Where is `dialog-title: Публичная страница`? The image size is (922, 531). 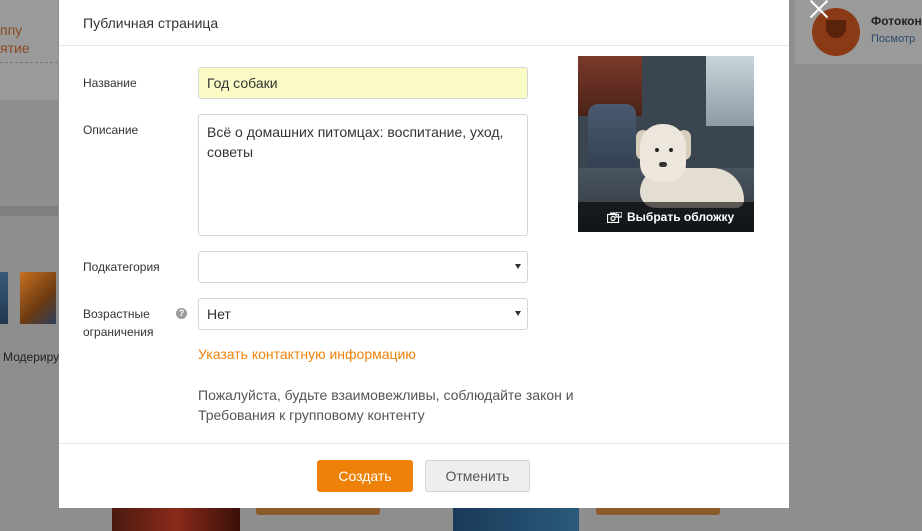
dialog-title: Публичная страница is located at coordinates (424, 23).